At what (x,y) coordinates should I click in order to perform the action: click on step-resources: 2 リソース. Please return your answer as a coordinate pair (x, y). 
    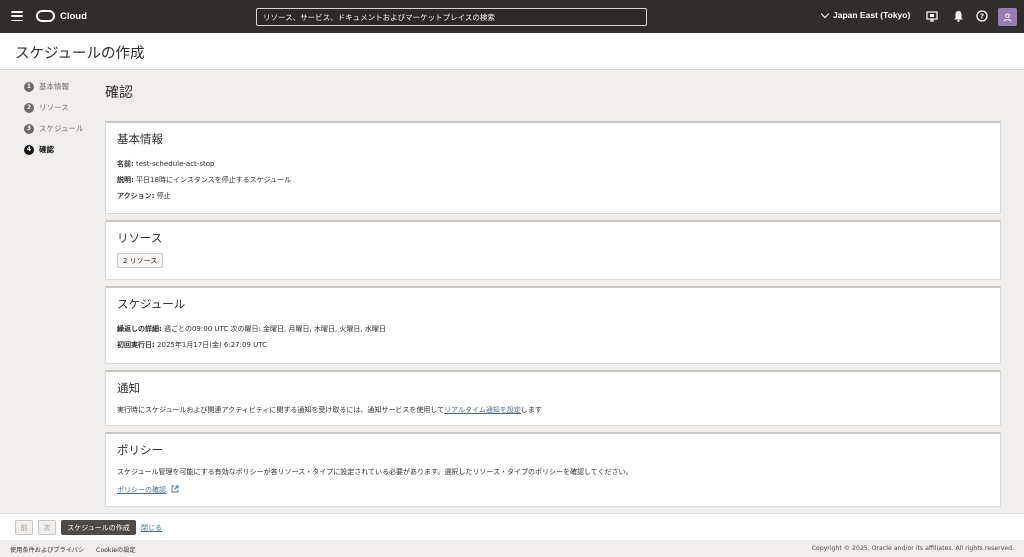
    Looking at the image, I should click on (53, 107).